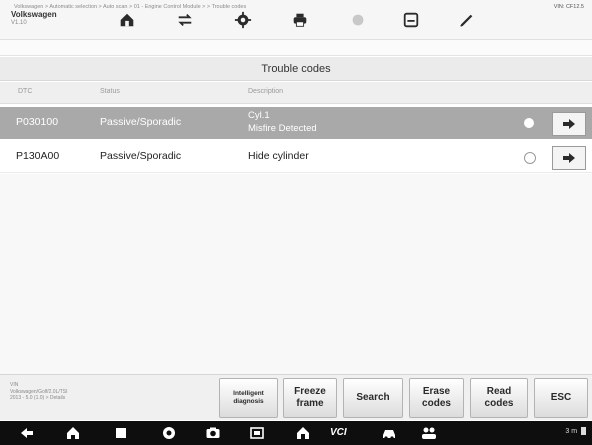 Image resolution: width=592 pixels, height=445 pixels. Describe the element at coordinates (310, 398) in the screenshot. I see `freeze-frame-button: Freeze frame` at that location.